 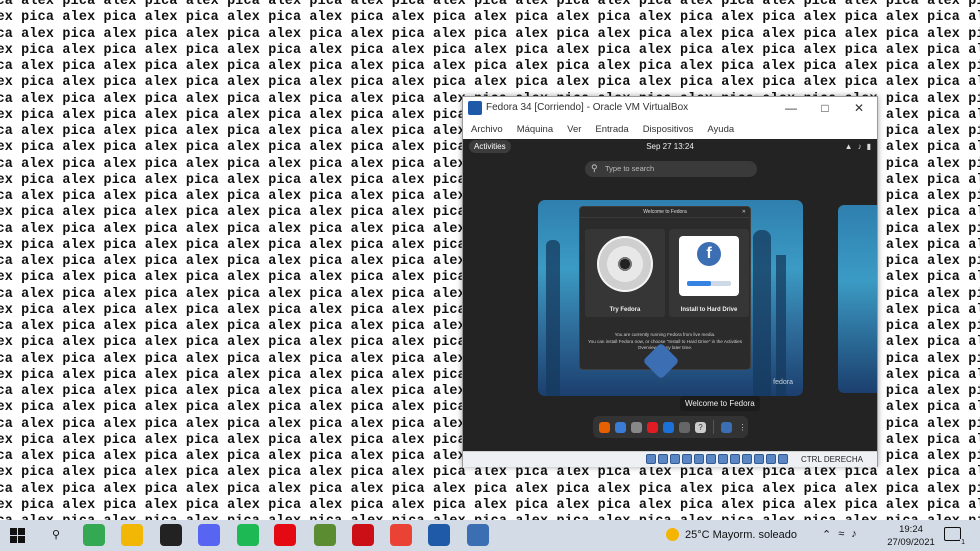 What do you see at coordinates (171, 535) in the screenshot?
I see `epic-games-icon` at bounding box center [171, 535].